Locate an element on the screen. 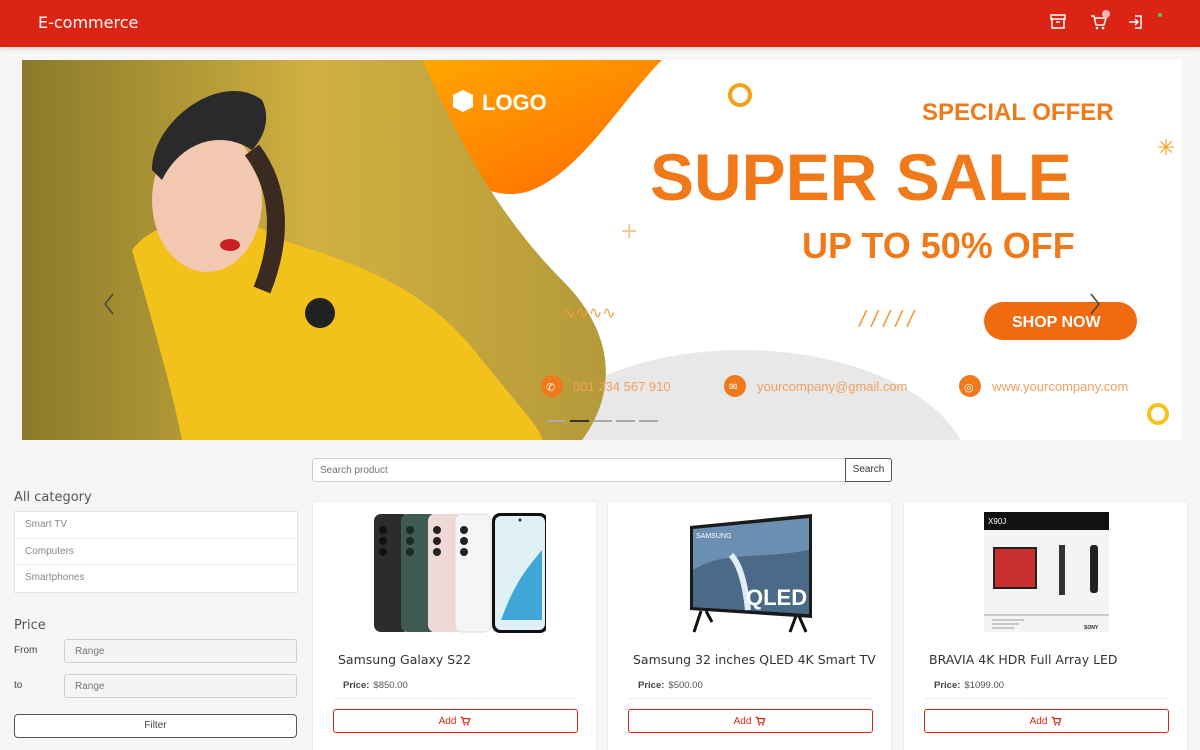  category-title: All category is located at coordinates (53, 497).